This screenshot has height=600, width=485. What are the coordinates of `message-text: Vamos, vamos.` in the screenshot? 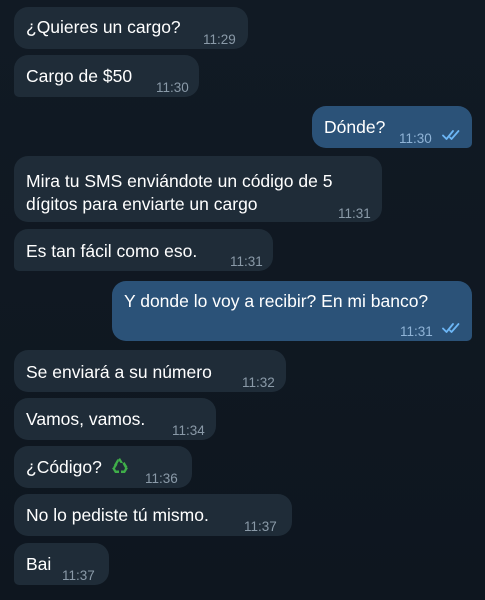 It's located at (86, 419).